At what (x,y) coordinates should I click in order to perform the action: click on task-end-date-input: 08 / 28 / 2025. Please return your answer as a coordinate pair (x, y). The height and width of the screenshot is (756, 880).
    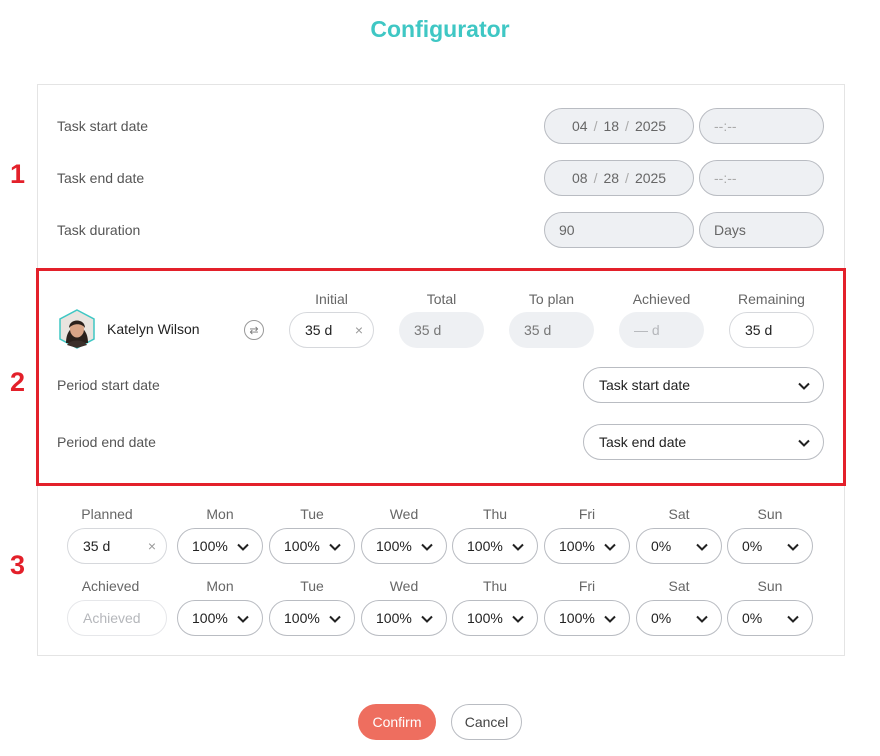
    Looking at the image, I should click on (619, 178).